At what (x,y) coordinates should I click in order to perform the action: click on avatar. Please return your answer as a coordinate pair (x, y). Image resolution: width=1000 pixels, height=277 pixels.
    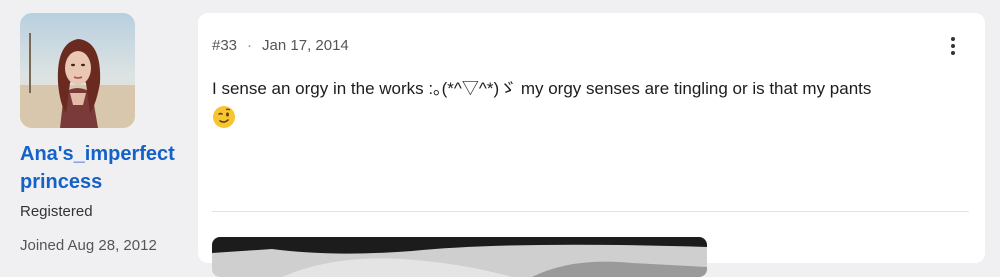
    Looking at the image, I should click on (77, 70).